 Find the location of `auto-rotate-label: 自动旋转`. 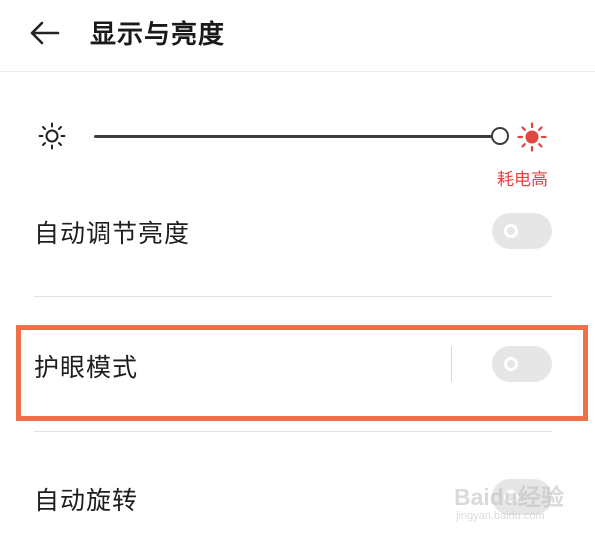

auto-rotate-label: 自动旋转 is located at coordinates (86, 500).